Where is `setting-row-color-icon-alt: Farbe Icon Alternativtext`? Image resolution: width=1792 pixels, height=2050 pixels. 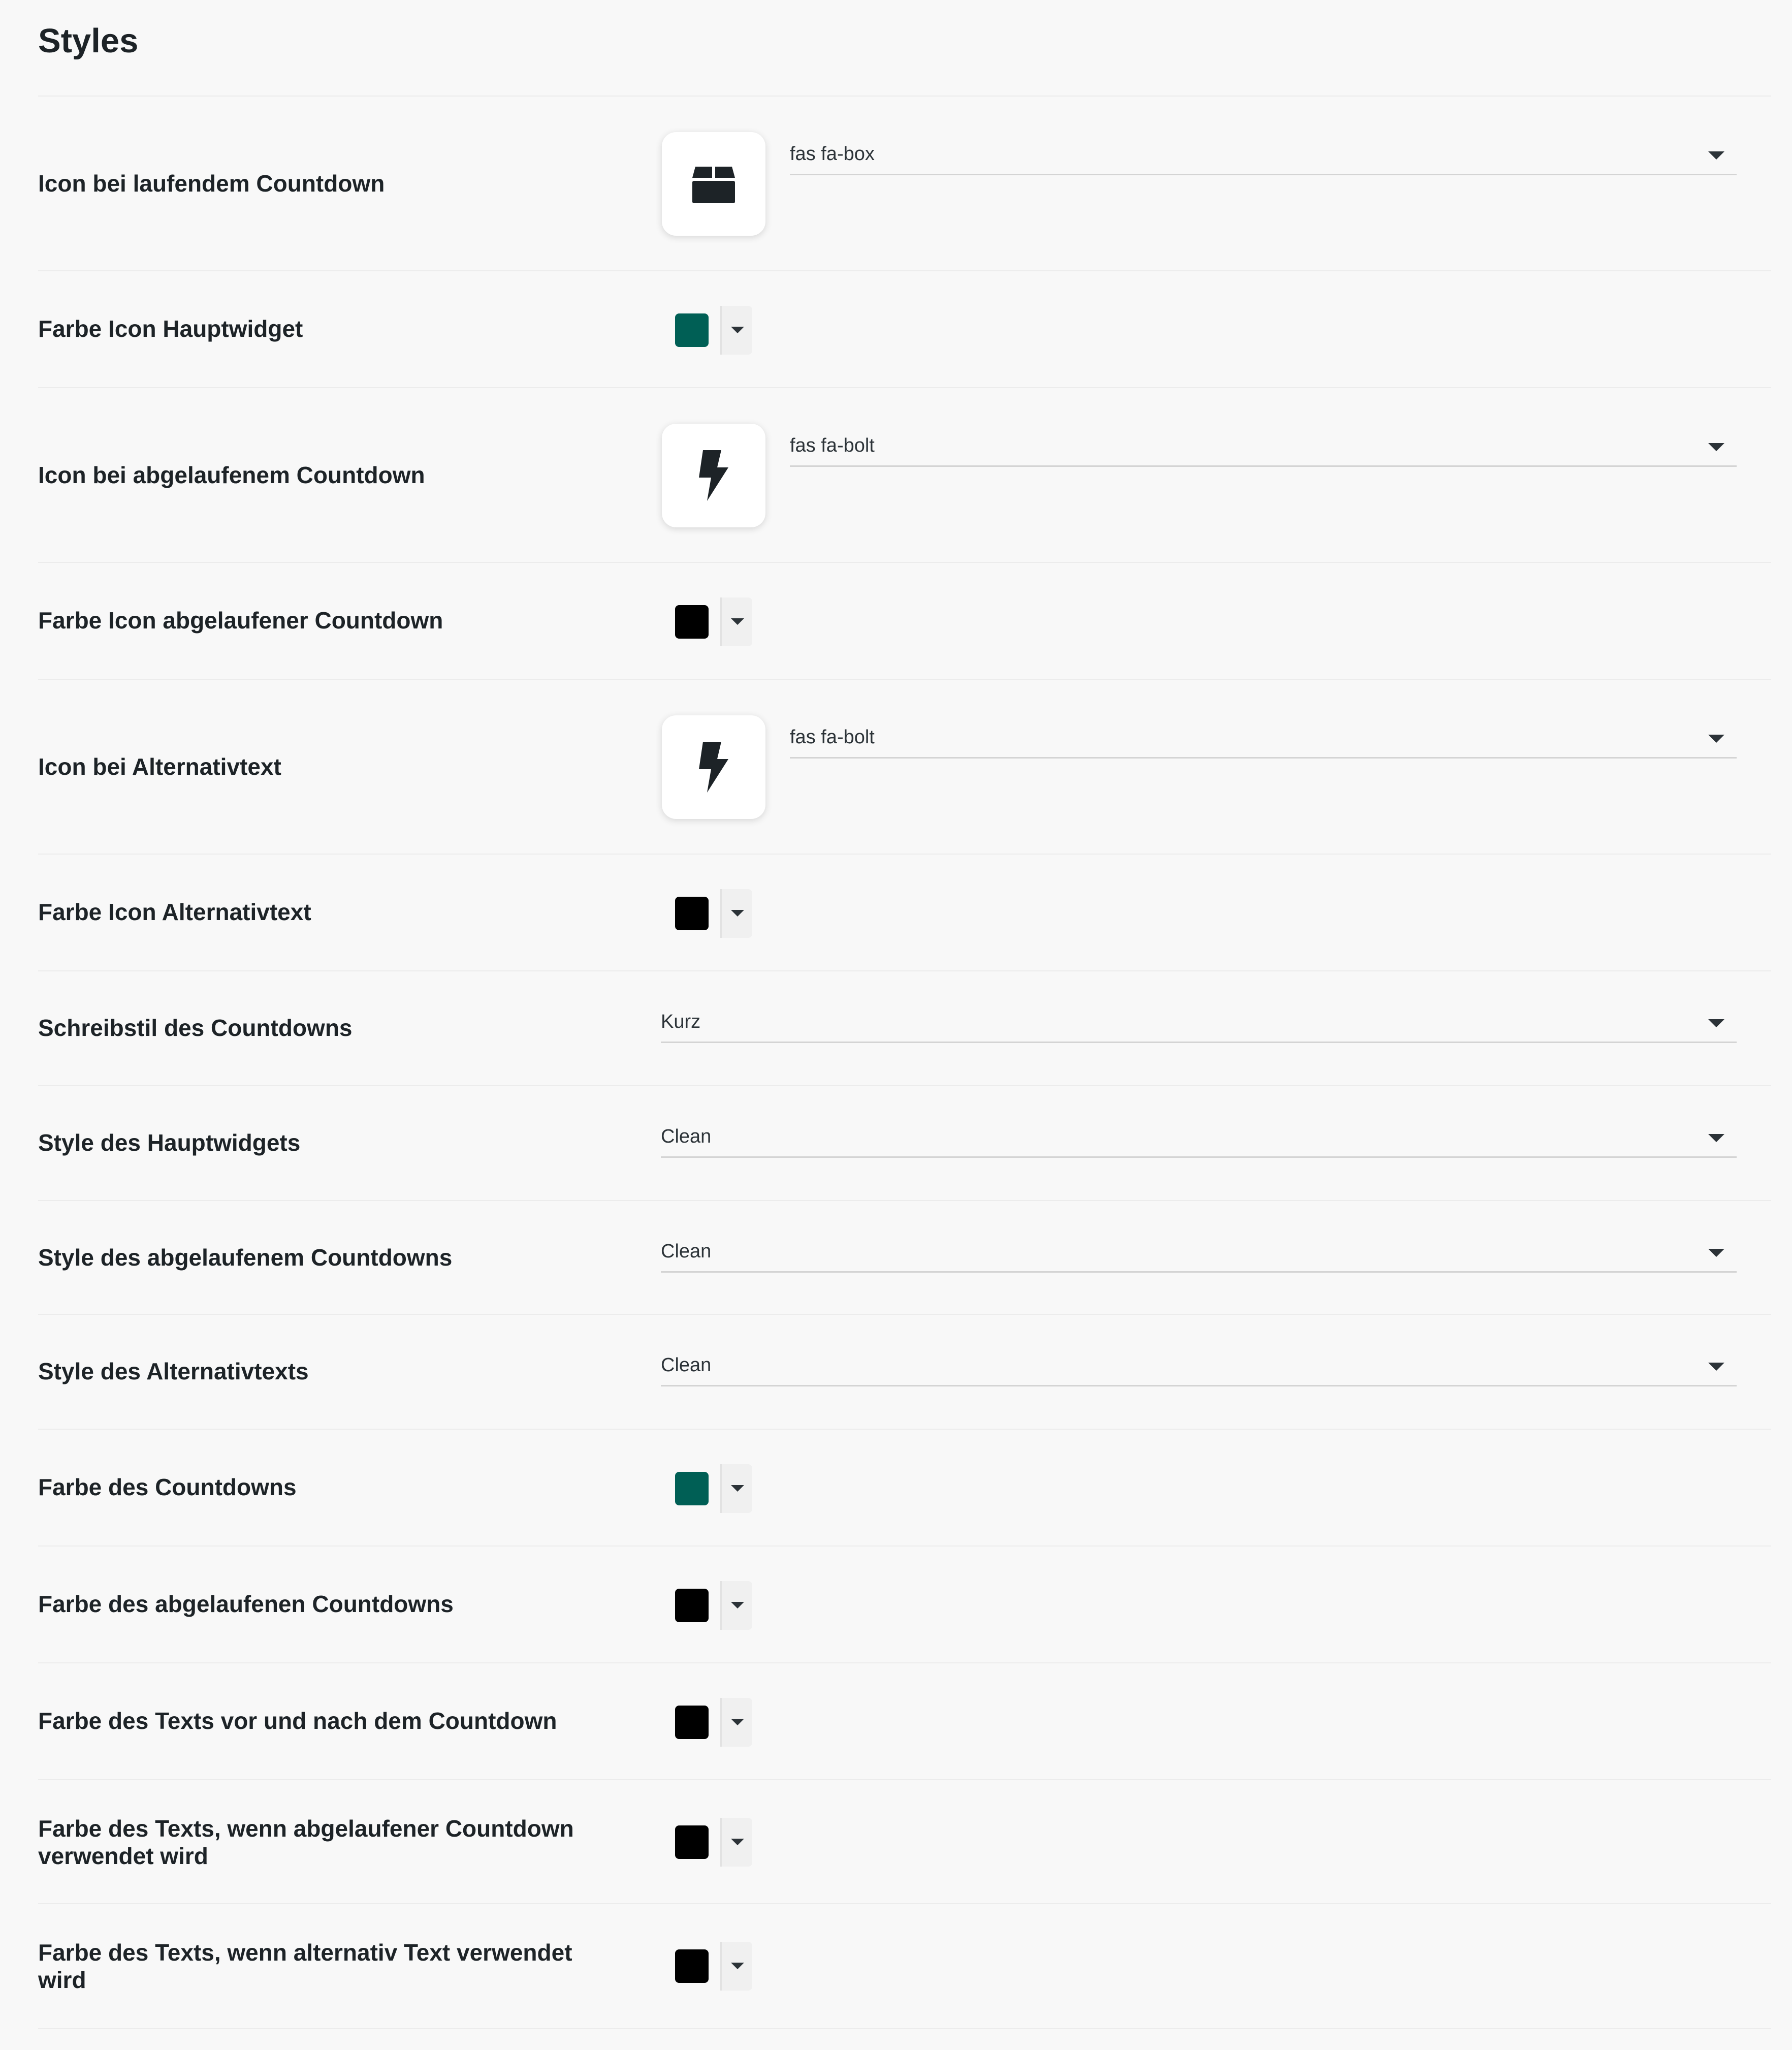 setting-row-color-icon-alt: Farbe Icon Alternativtext is located at coordinates (904, 912).